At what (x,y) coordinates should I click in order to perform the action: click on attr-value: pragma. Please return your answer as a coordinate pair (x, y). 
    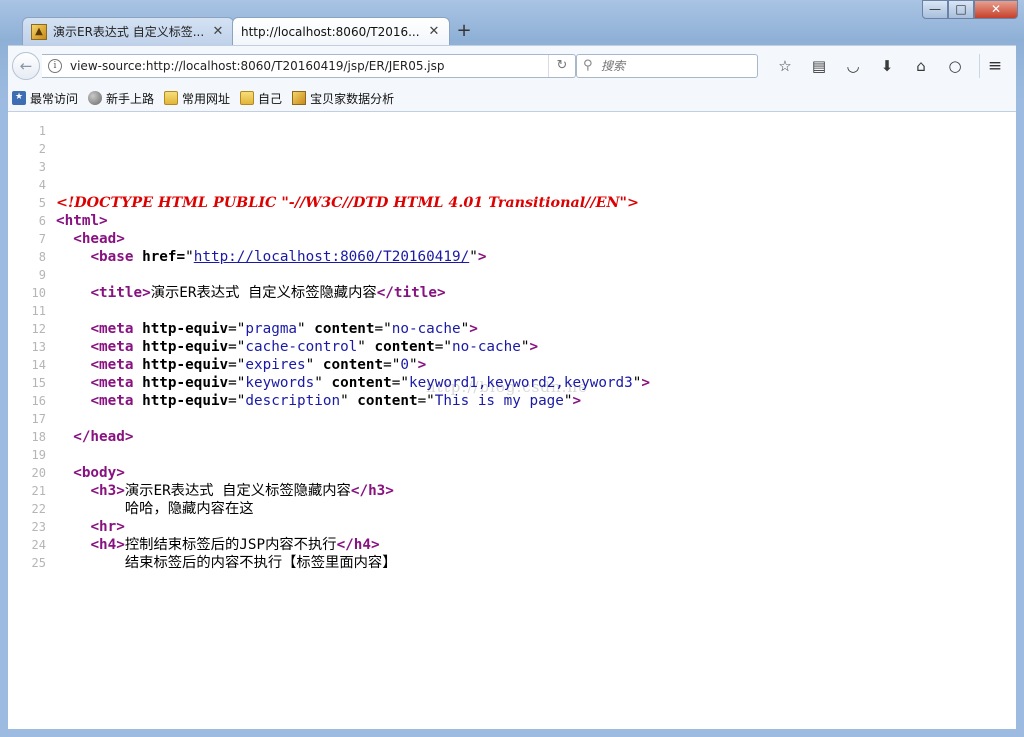
    Looking at the image, I should click on (271, 329).